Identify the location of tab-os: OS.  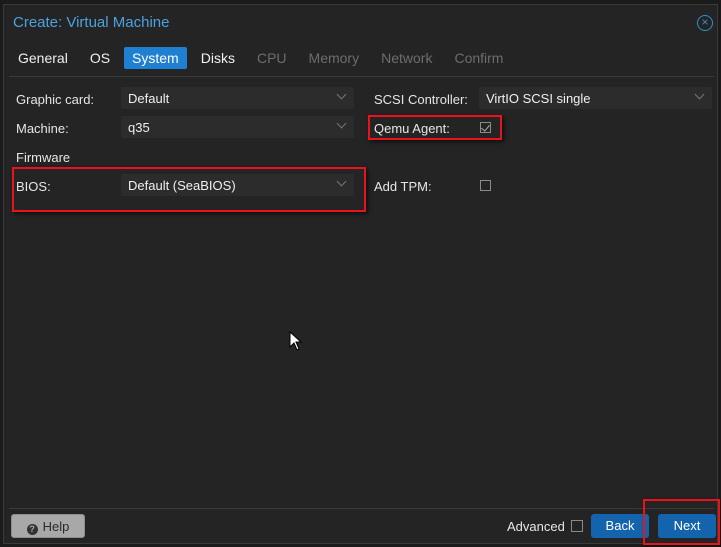
(100, 58).